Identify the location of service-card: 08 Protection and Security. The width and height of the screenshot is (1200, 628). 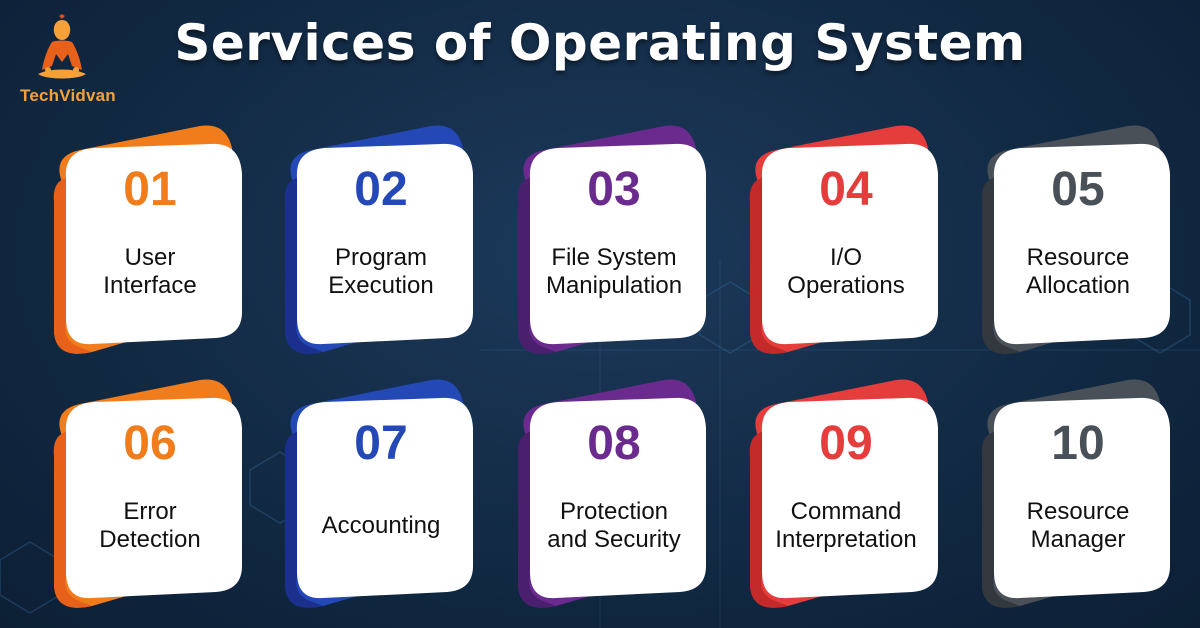
(614, 492).